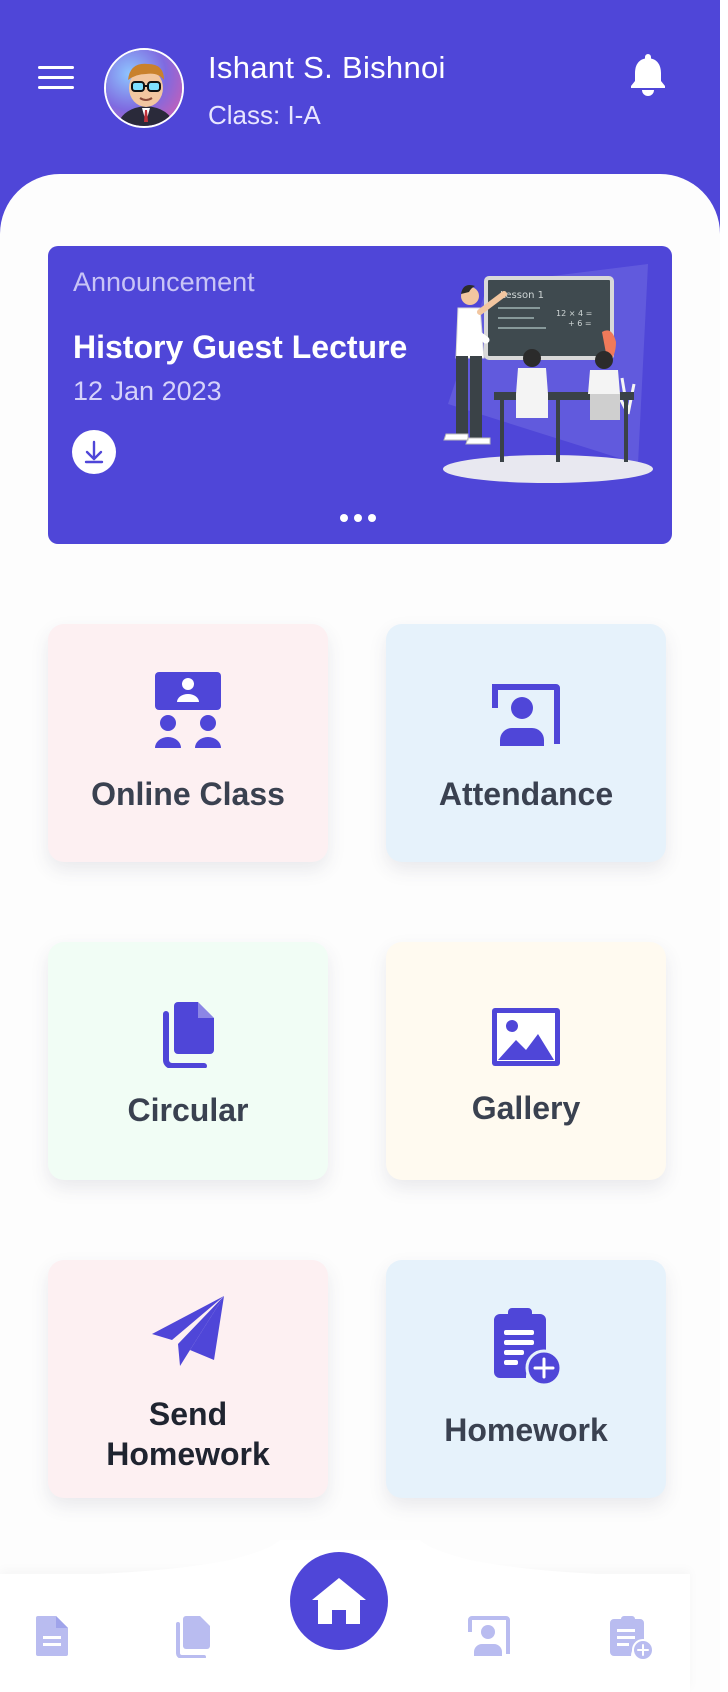 The height and width of the screenshot is (1692, 728). What do you see at coordinates (188, 1110) in the screenshot?
I see `circular-label: Circular` at bounding box center [188, 1110].